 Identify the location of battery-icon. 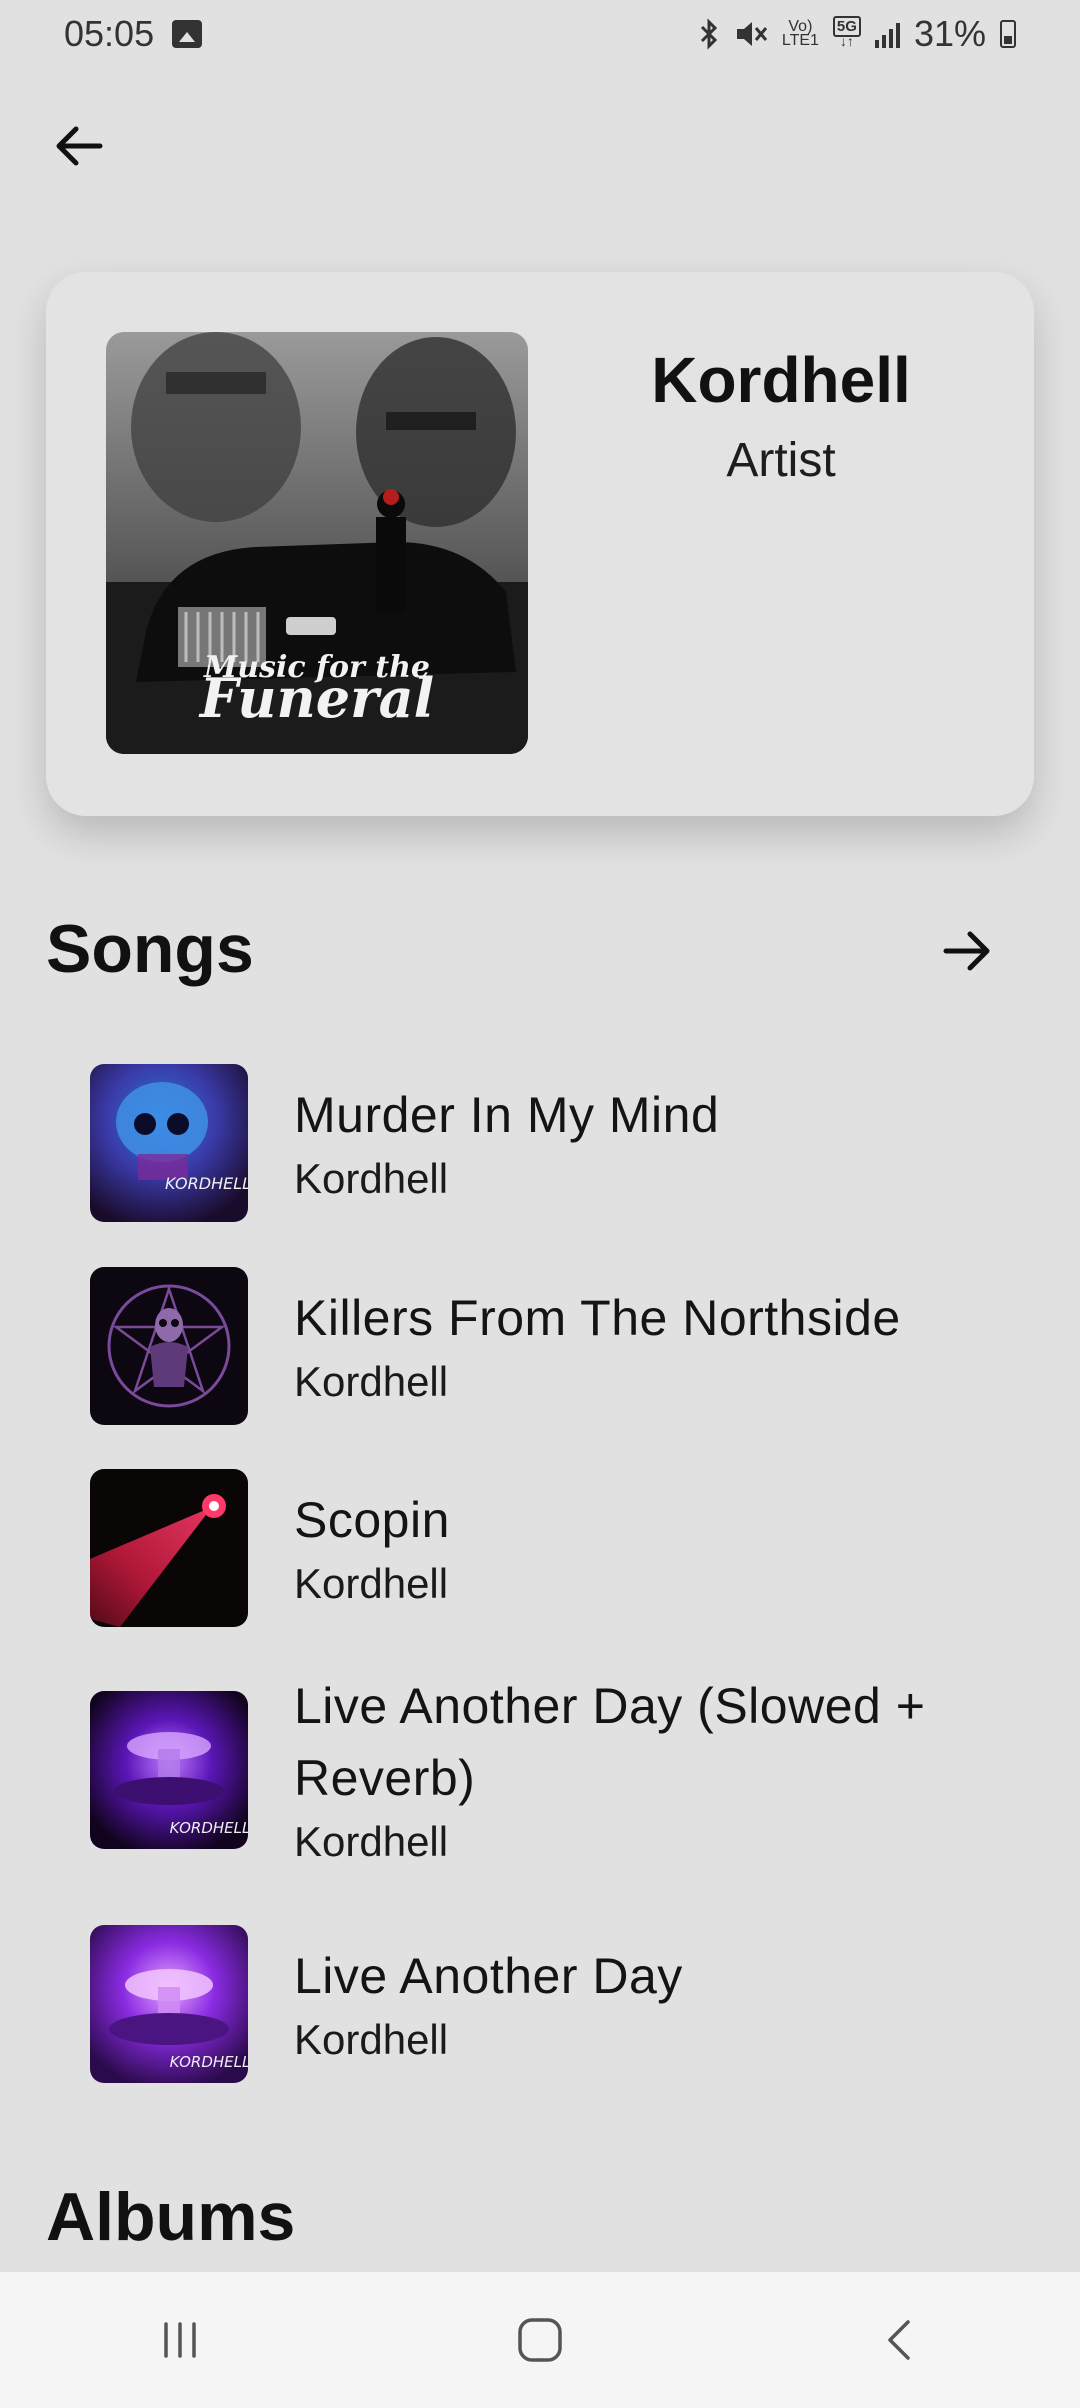
(1008, 34).